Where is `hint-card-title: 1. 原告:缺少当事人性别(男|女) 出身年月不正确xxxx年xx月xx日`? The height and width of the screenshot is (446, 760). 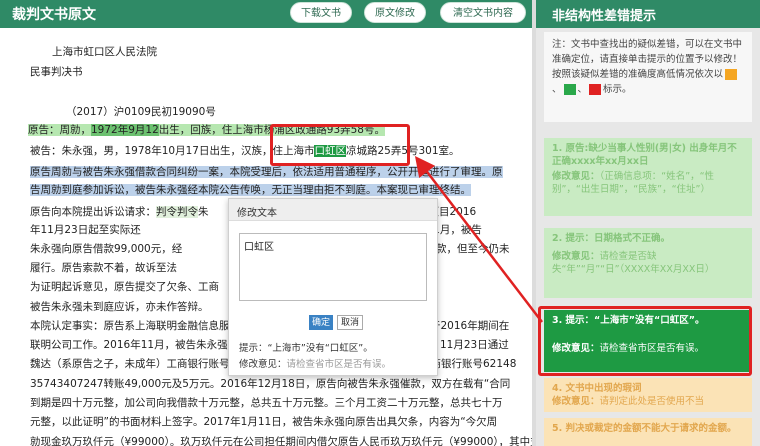
hint-card-title: 1. 原告:缺少当事人性别(男|女) 出身年月不正确xxxx年xx月xx日 is located at coordinates (644, 155).